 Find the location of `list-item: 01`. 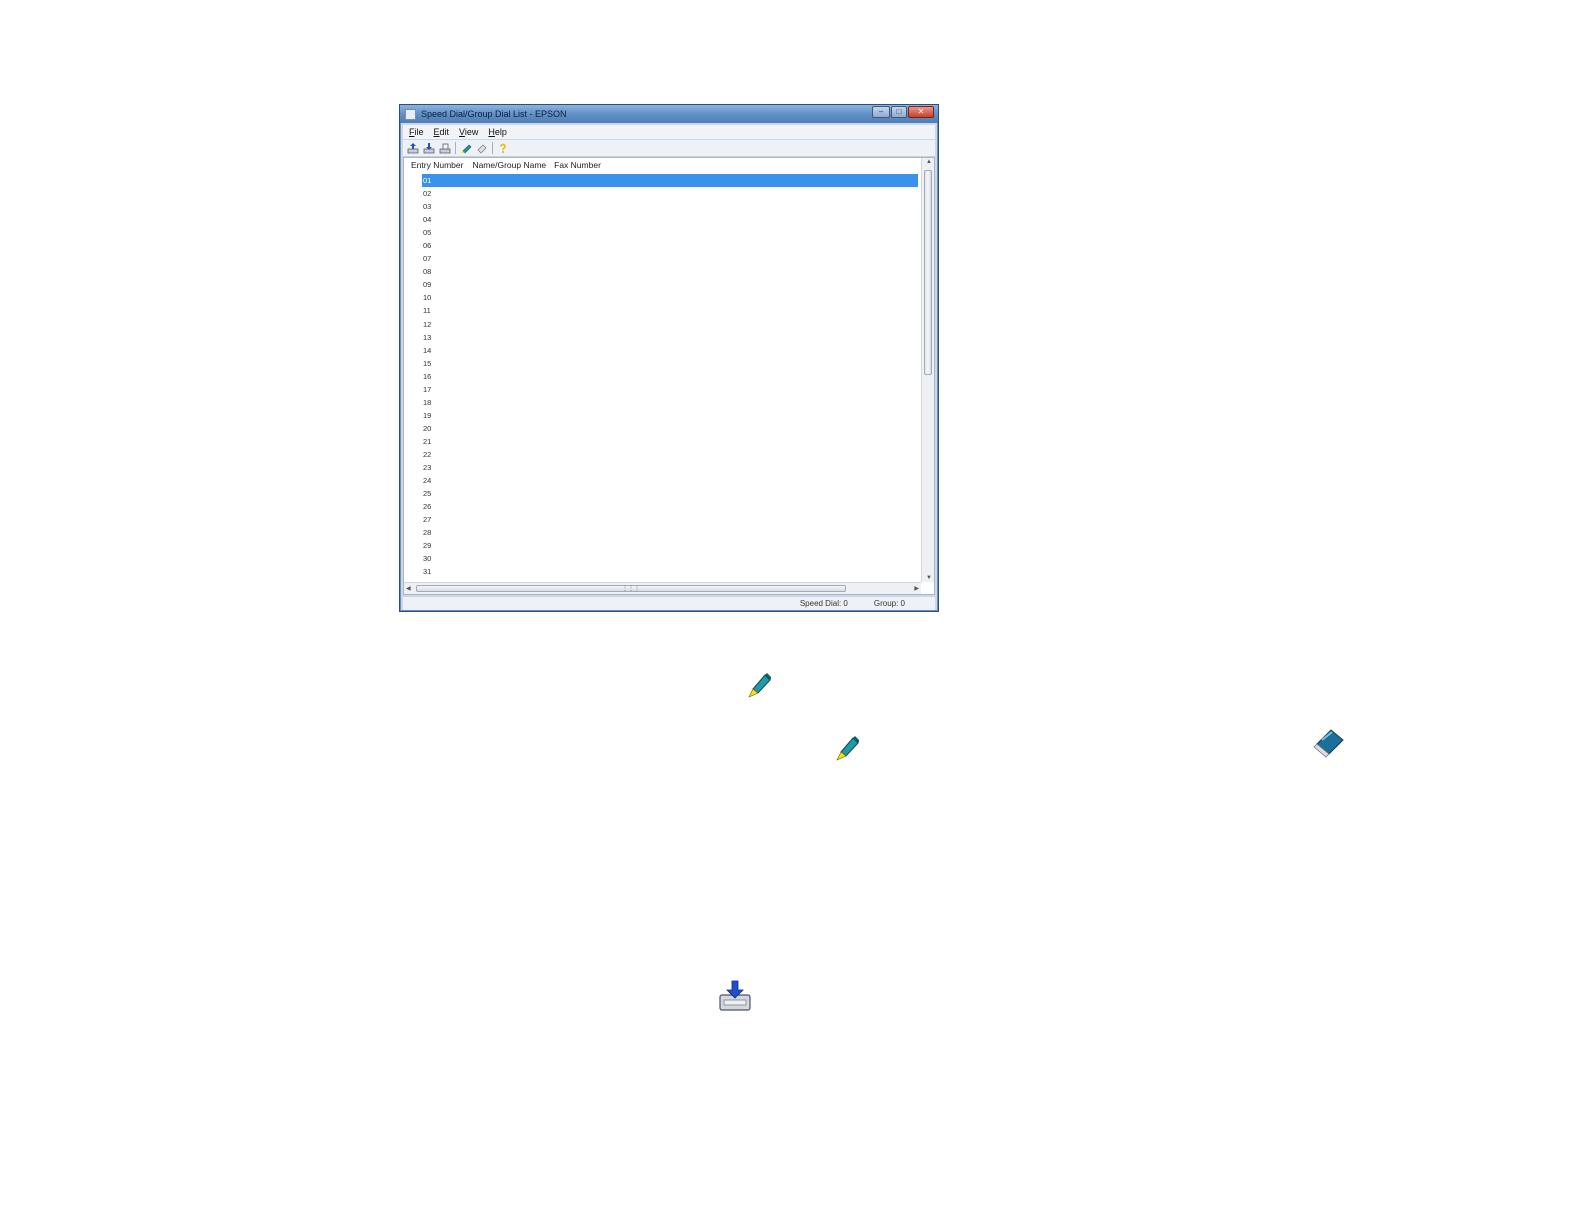

list-item: 01 is located at coordinates (670, 181).